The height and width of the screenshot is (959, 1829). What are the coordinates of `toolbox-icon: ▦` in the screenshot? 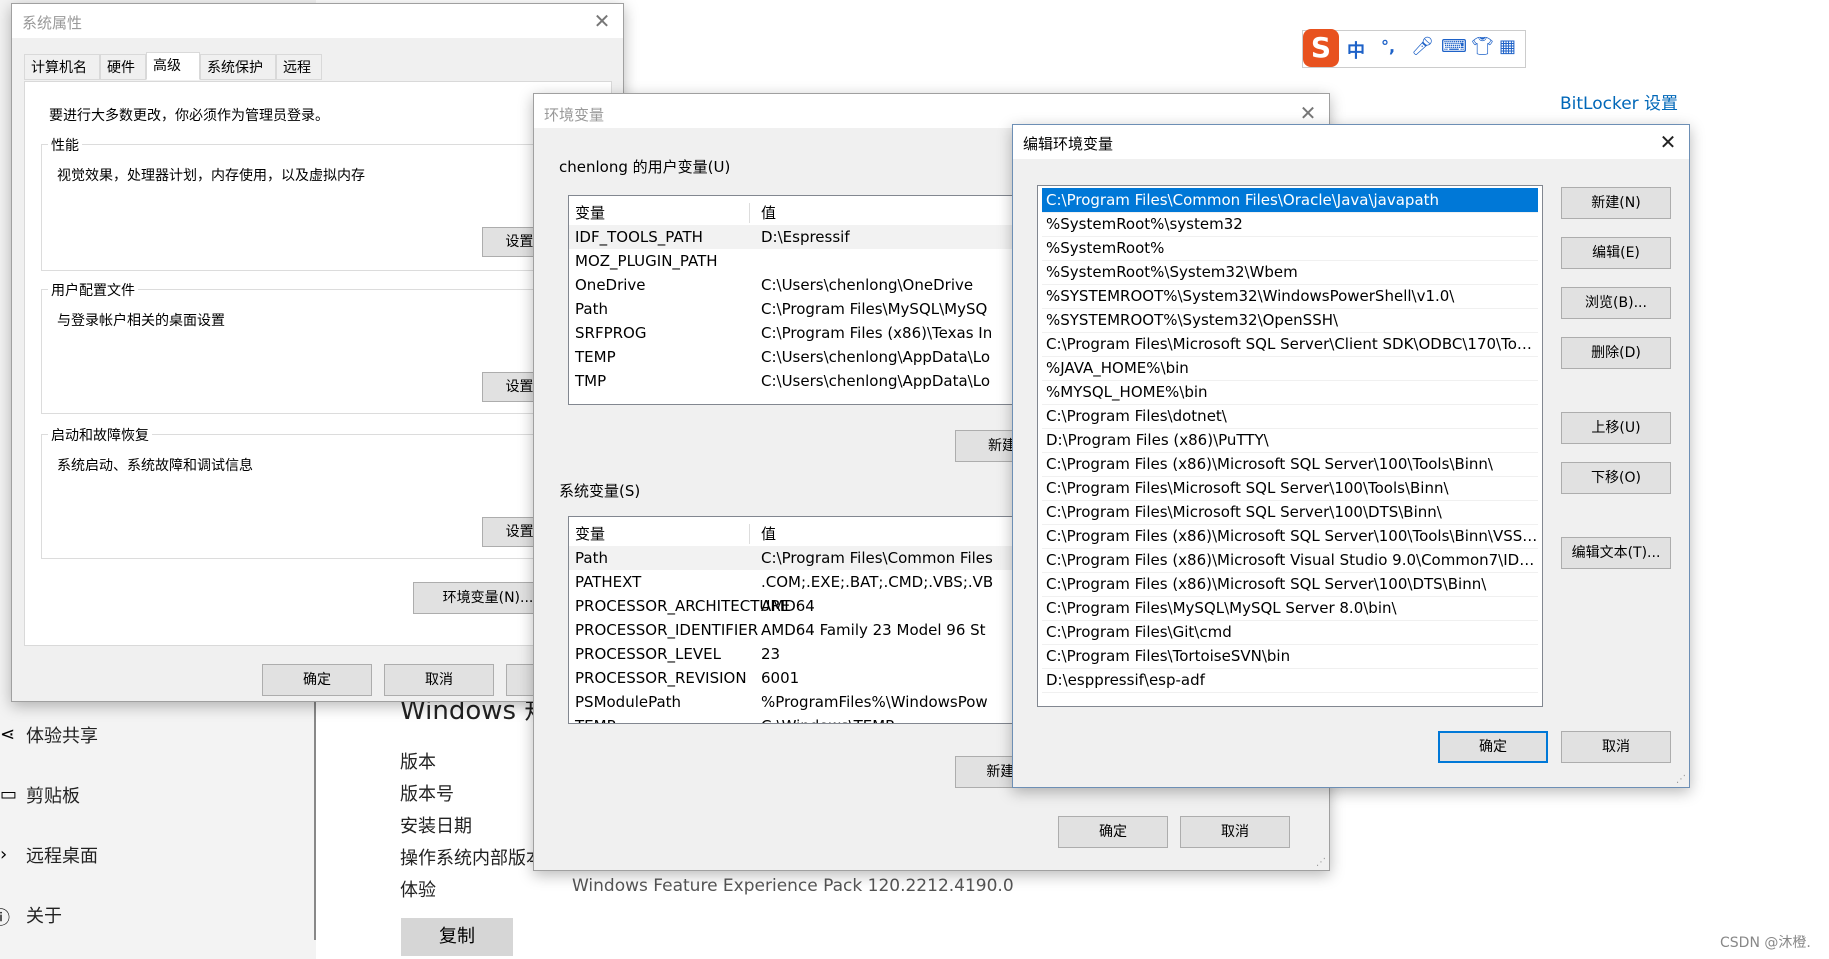 It's located at (1507, 46).